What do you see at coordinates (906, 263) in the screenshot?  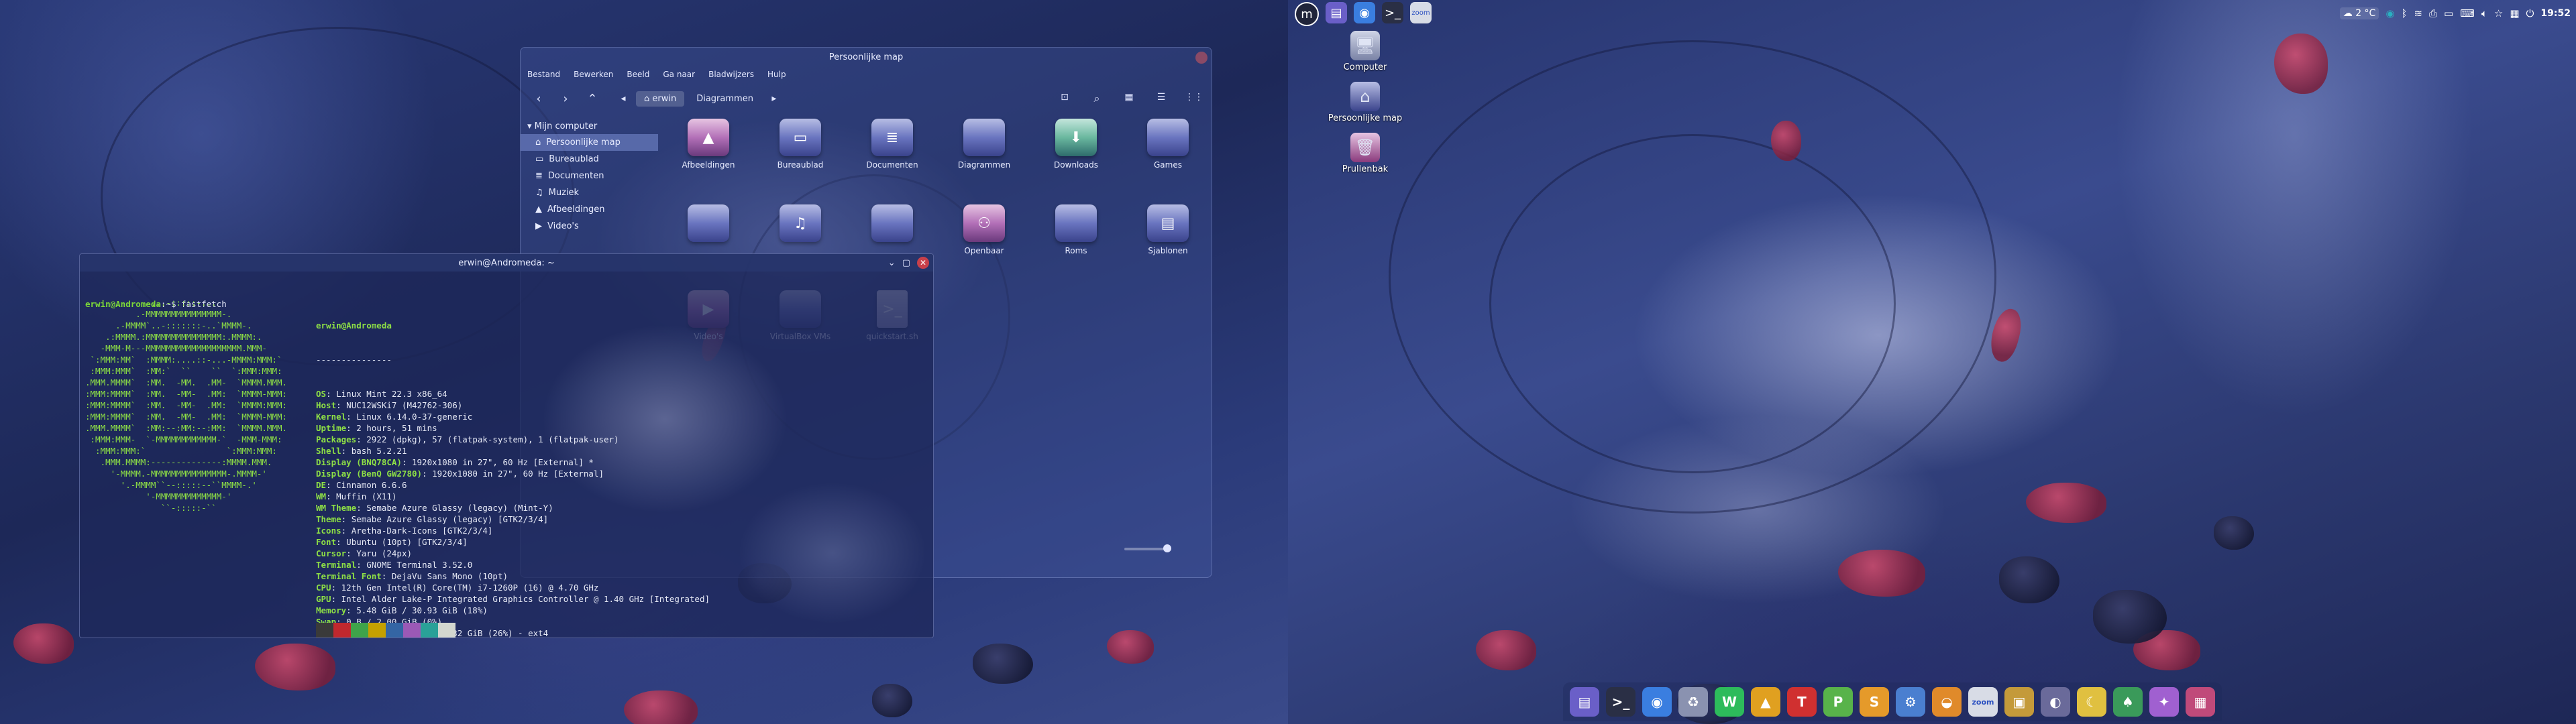 I see `maximize-icon: ▢` at bounding box center [906, 263].